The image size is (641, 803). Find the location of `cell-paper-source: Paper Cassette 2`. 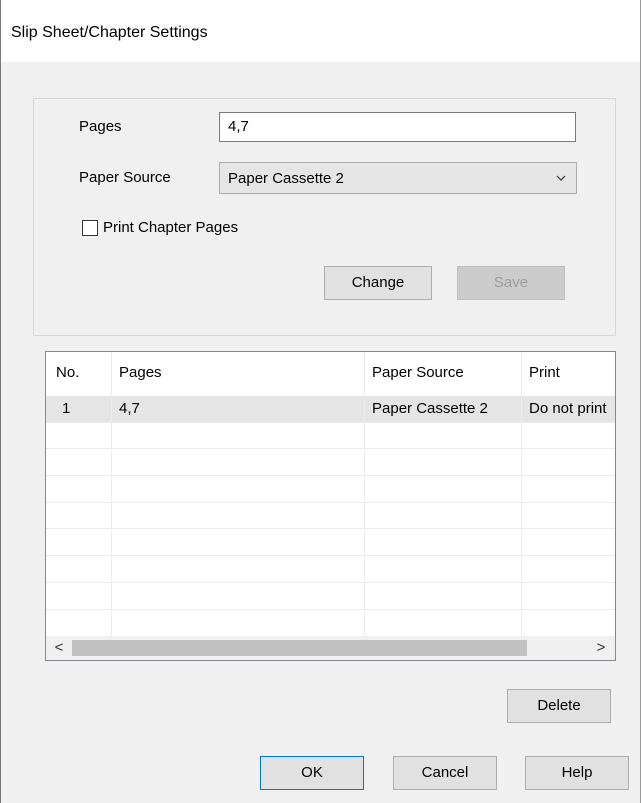

cell-paper-source: Paper Cassette 2 is located at coordinates (430, 408).